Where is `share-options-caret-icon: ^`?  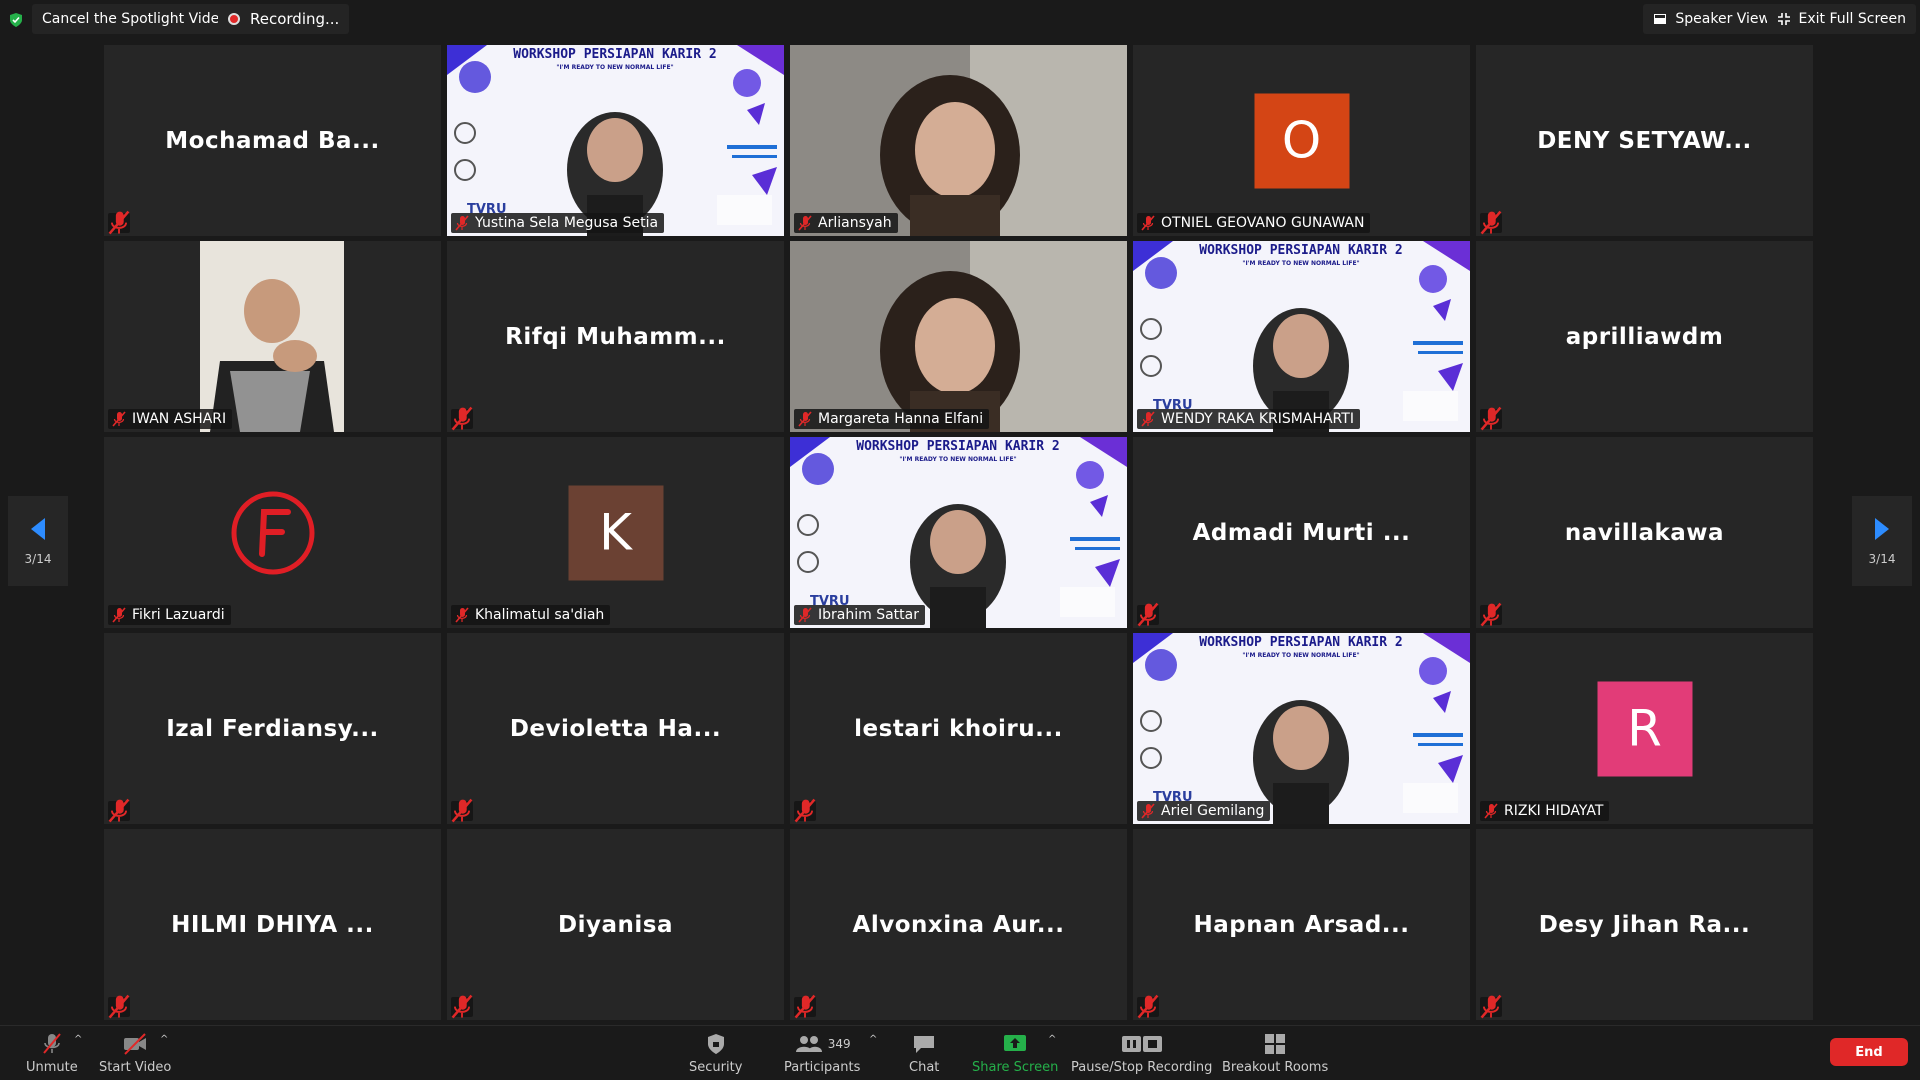
share-options-caret-icon: ^ is located at coordinates (1052, 1039).